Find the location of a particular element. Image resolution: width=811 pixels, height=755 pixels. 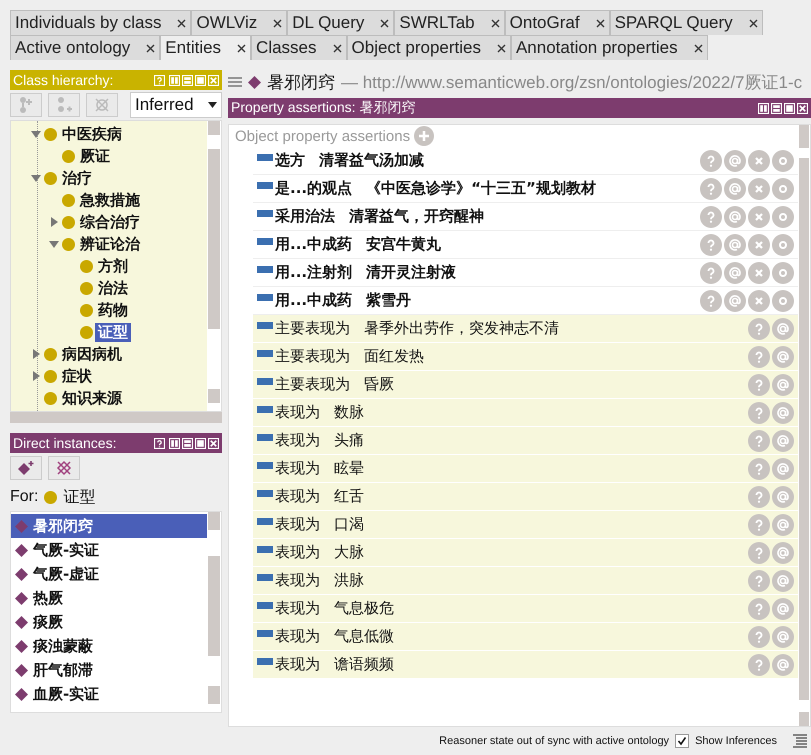

tab: OWLViz is located at coordinates (239, 22).